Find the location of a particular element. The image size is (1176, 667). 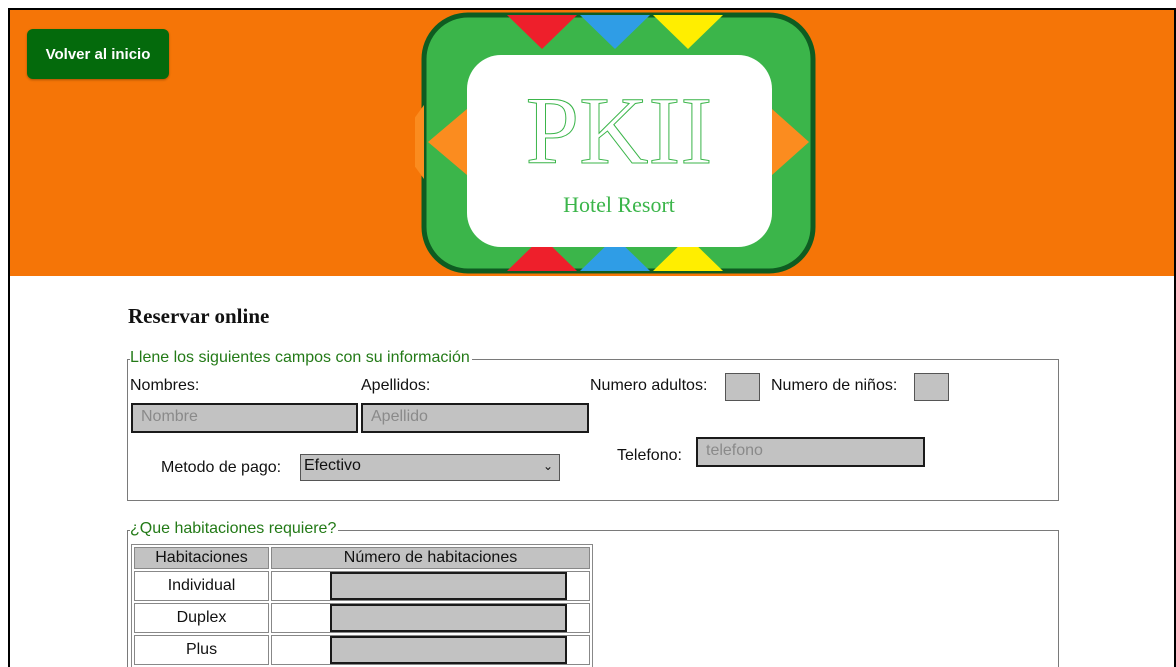

chevron-down-icon: ⌄ is located at coordinates (547, 466).